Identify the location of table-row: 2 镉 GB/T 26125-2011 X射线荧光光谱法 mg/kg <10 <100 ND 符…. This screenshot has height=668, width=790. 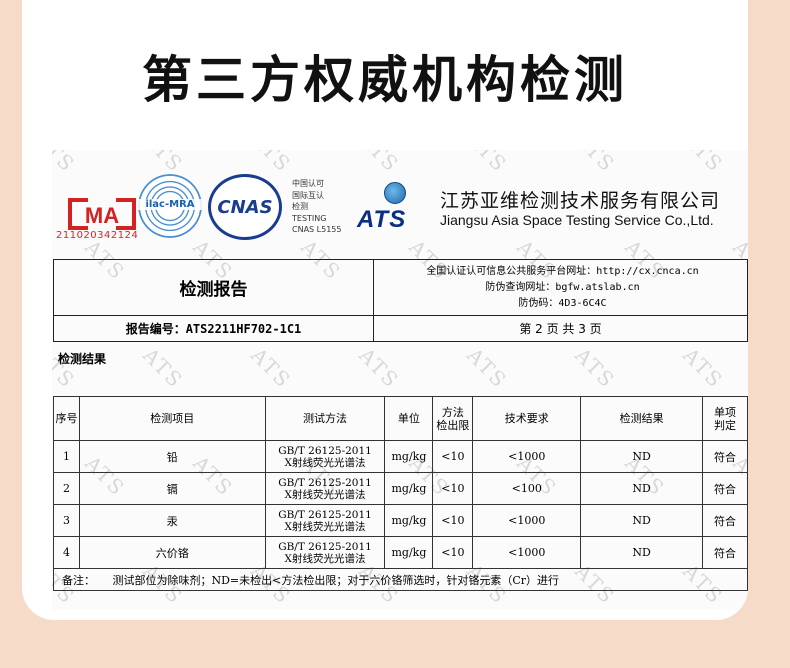
(400, 488).